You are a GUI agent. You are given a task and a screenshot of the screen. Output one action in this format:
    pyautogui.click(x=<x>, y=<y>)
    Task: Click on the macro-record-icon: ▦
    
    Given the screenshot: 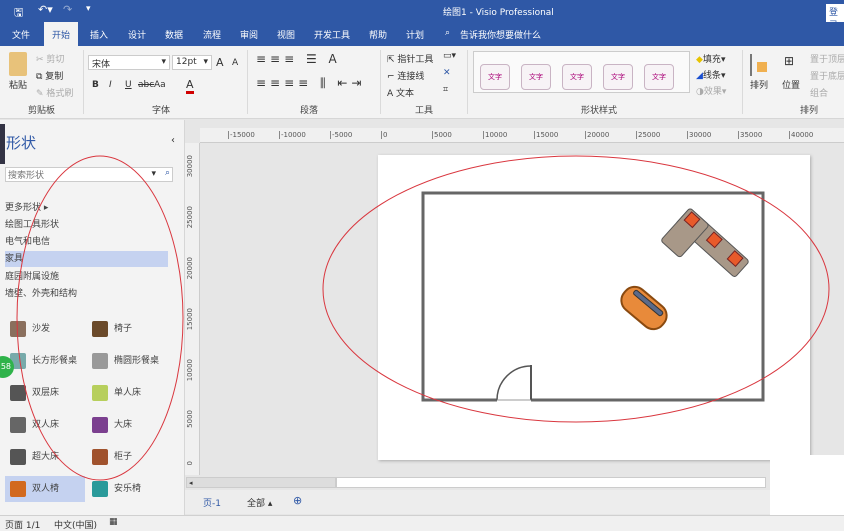 What is the action you would take?
    pyautogui.click(x=113, y=522)
    